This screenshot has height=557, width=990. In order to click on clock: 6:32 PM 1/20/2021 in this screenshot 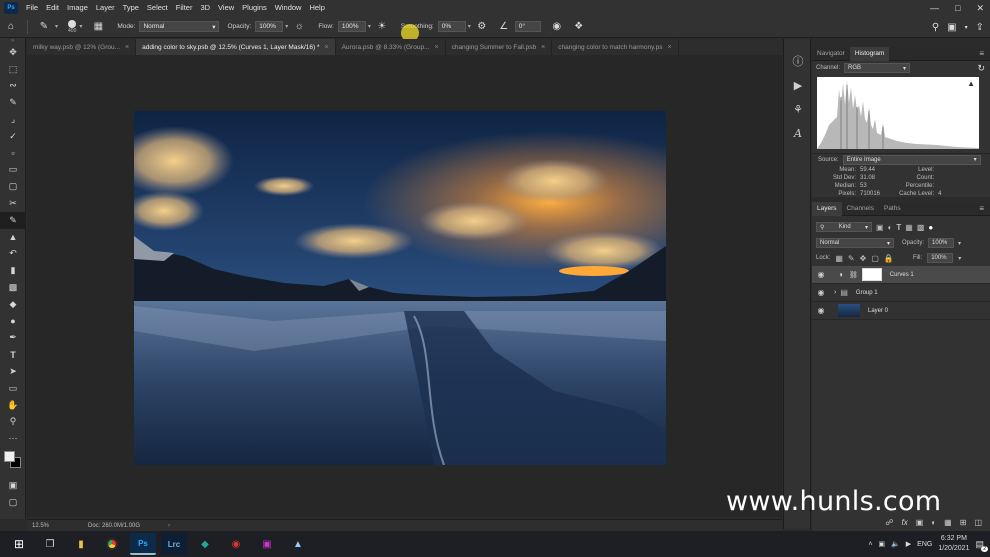, I will do `click(953, 544)`.